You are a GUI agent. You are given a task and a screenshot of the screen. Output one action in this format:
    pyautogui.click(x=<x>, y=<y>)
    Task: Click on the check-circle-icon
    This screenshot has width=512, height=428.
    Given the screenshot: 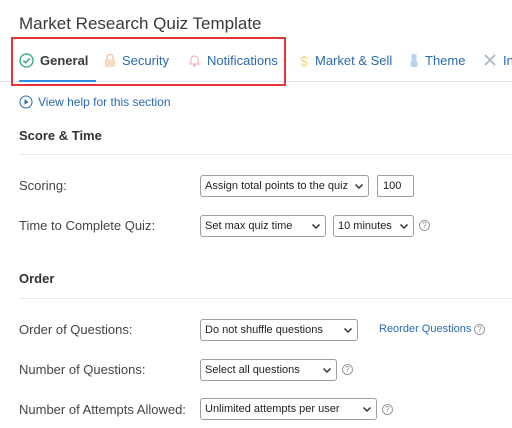 What is the action you would take?
    pyautogui.click(x=26, y=60)
    